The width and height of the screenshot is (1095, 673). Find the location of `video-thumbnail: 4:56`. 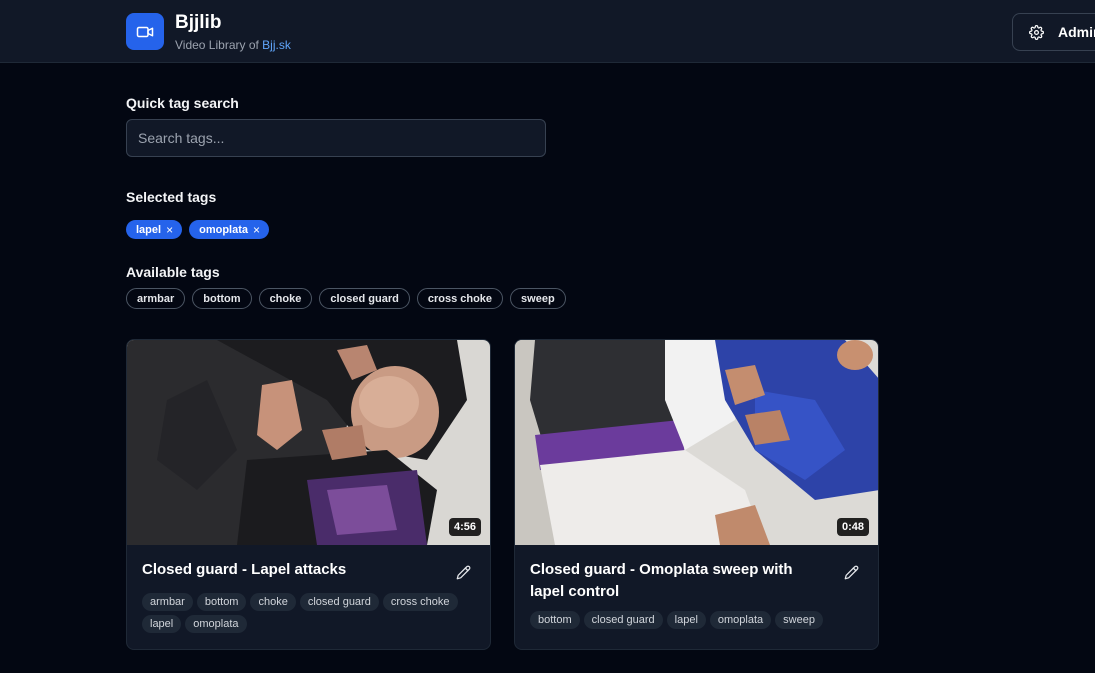

video-thumbnail: 4:56 is located at coordinates (308, 442).